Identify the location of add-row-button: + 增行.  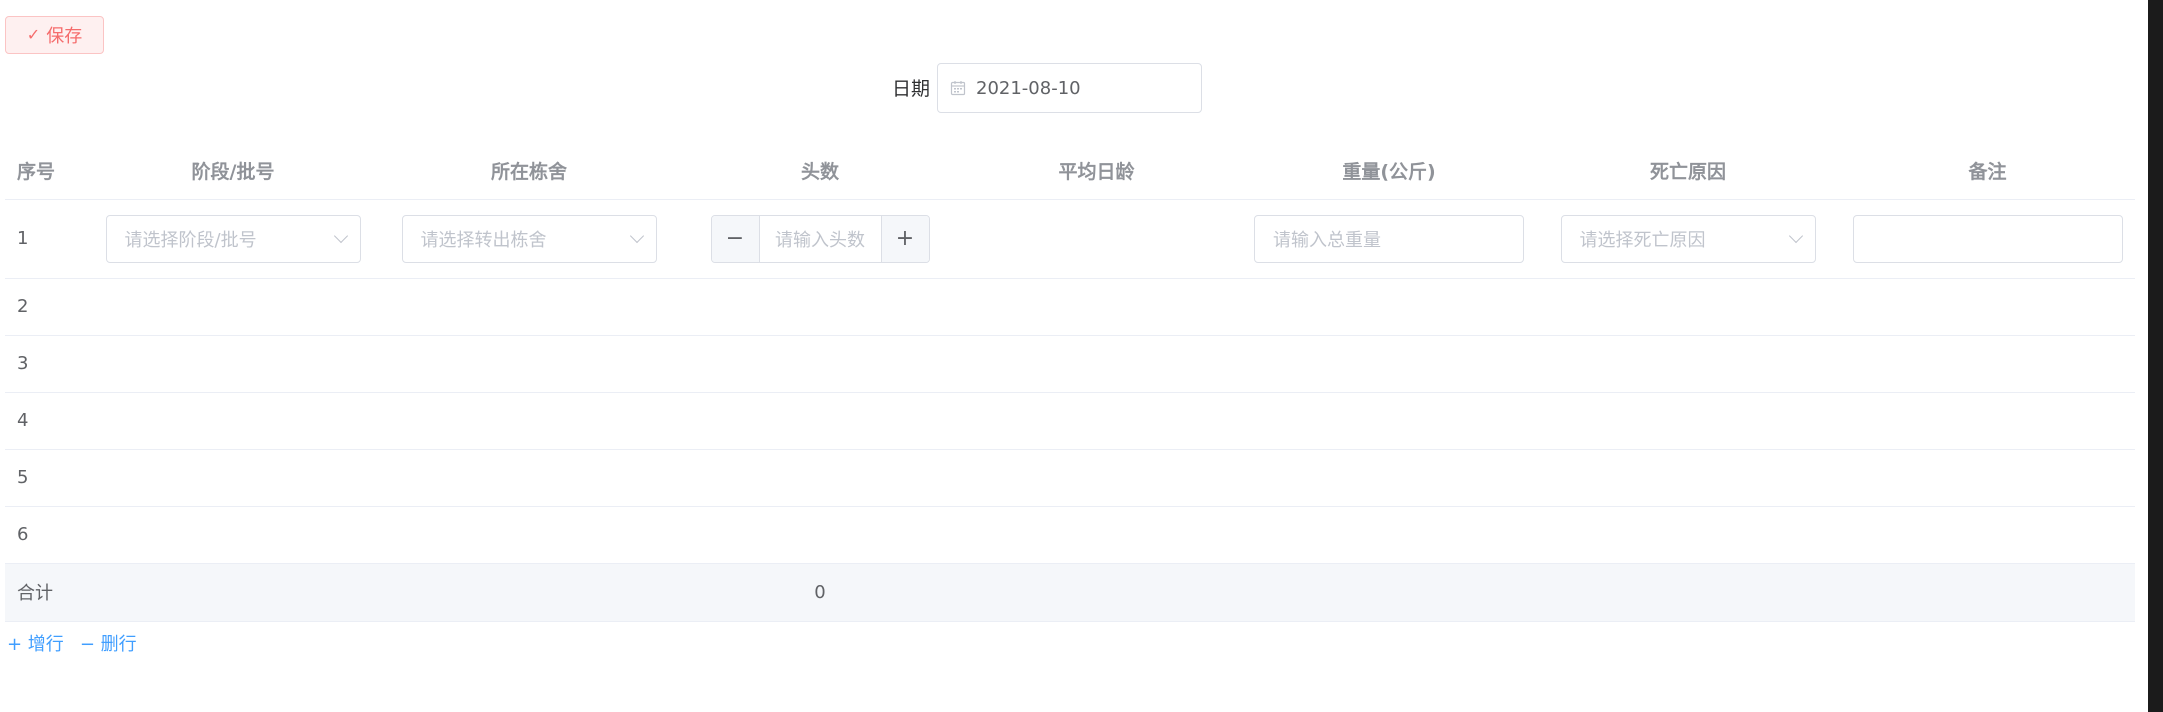
(35, 643).